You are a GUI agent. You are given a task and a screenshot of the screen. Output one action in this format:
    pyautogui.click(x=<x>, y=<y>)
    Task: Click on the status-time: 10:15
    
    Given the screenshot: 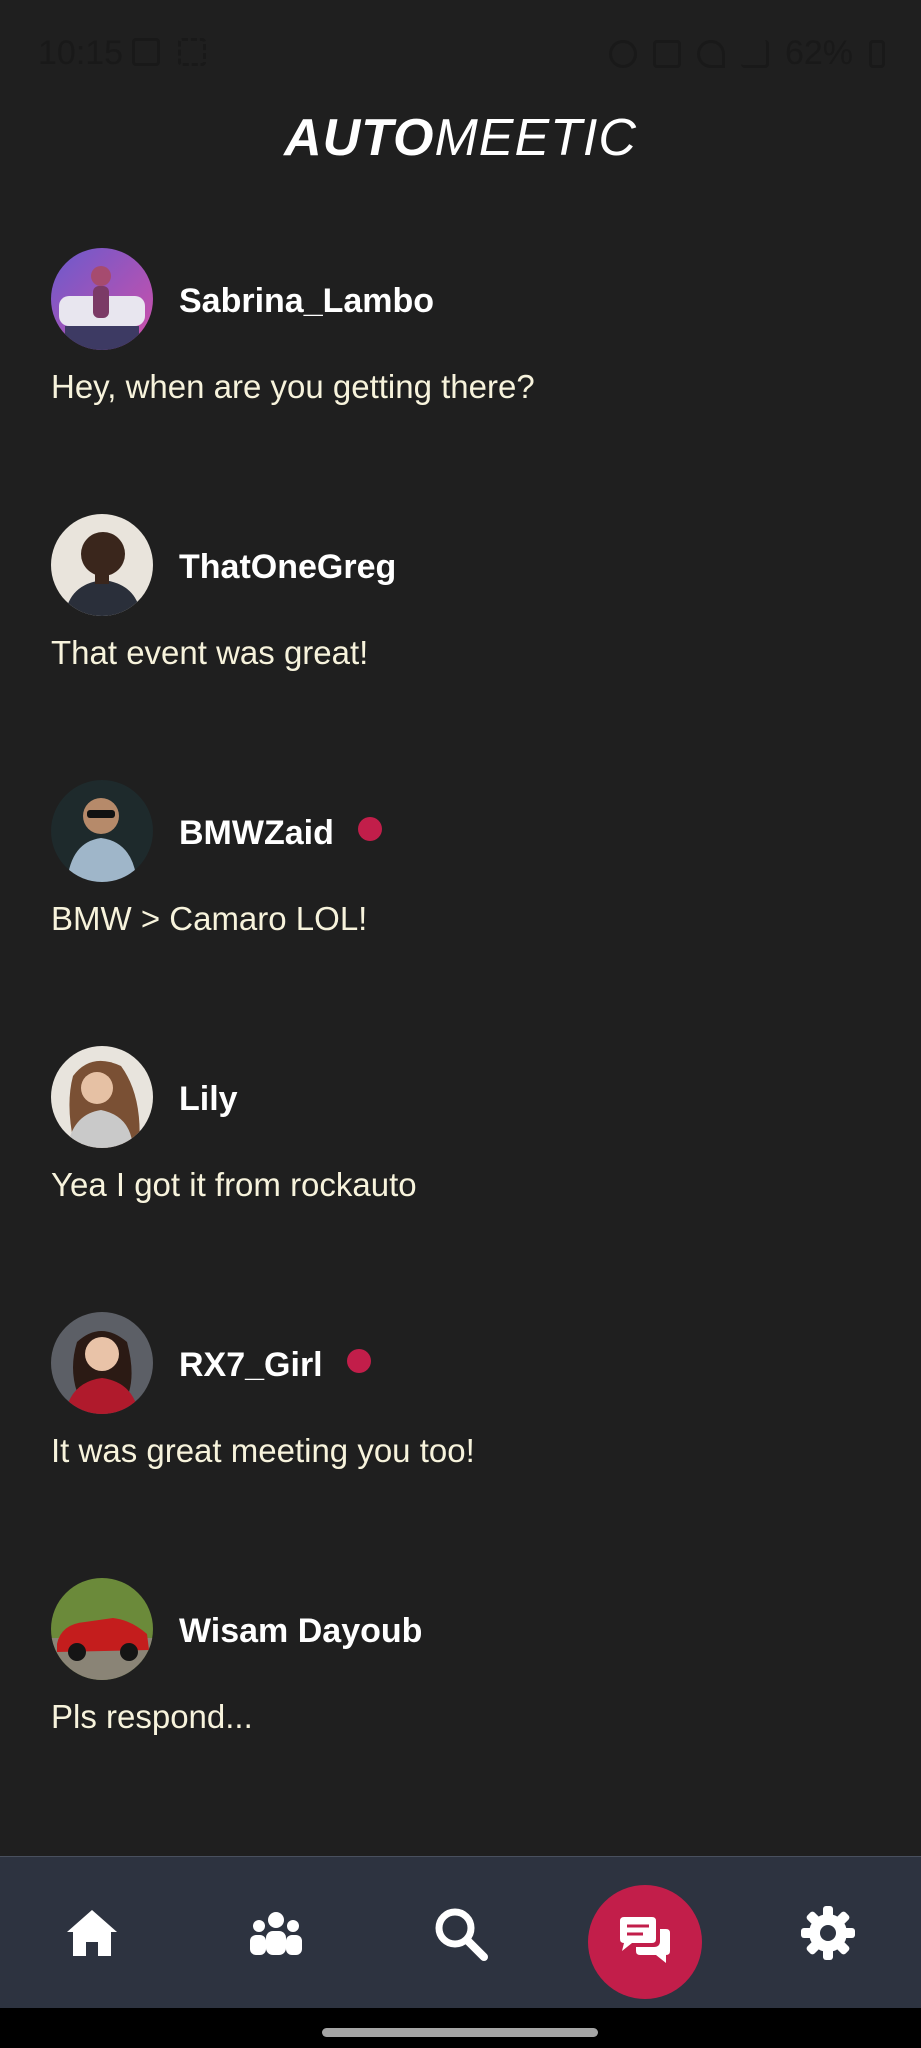 What is the action you would take?
    pyautogui.click(x=81, y=53)
    